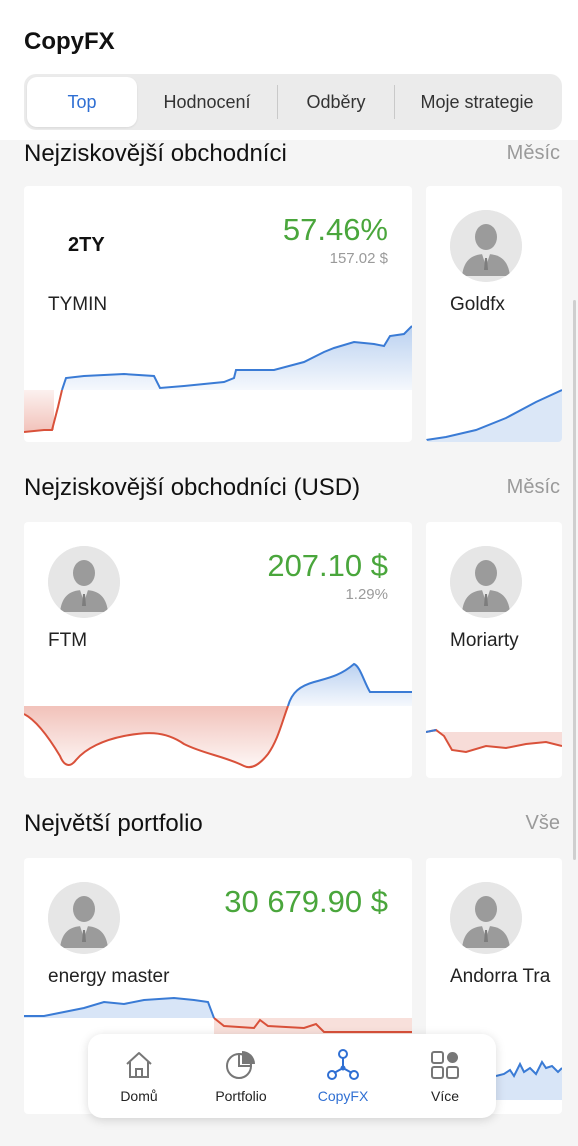 The height and width of the screenshot is (1146, 578). What do you see at coordinates (444, 1096) in the screenshot?
I see `nav-label: Více` at bounding box center [444, 1096].